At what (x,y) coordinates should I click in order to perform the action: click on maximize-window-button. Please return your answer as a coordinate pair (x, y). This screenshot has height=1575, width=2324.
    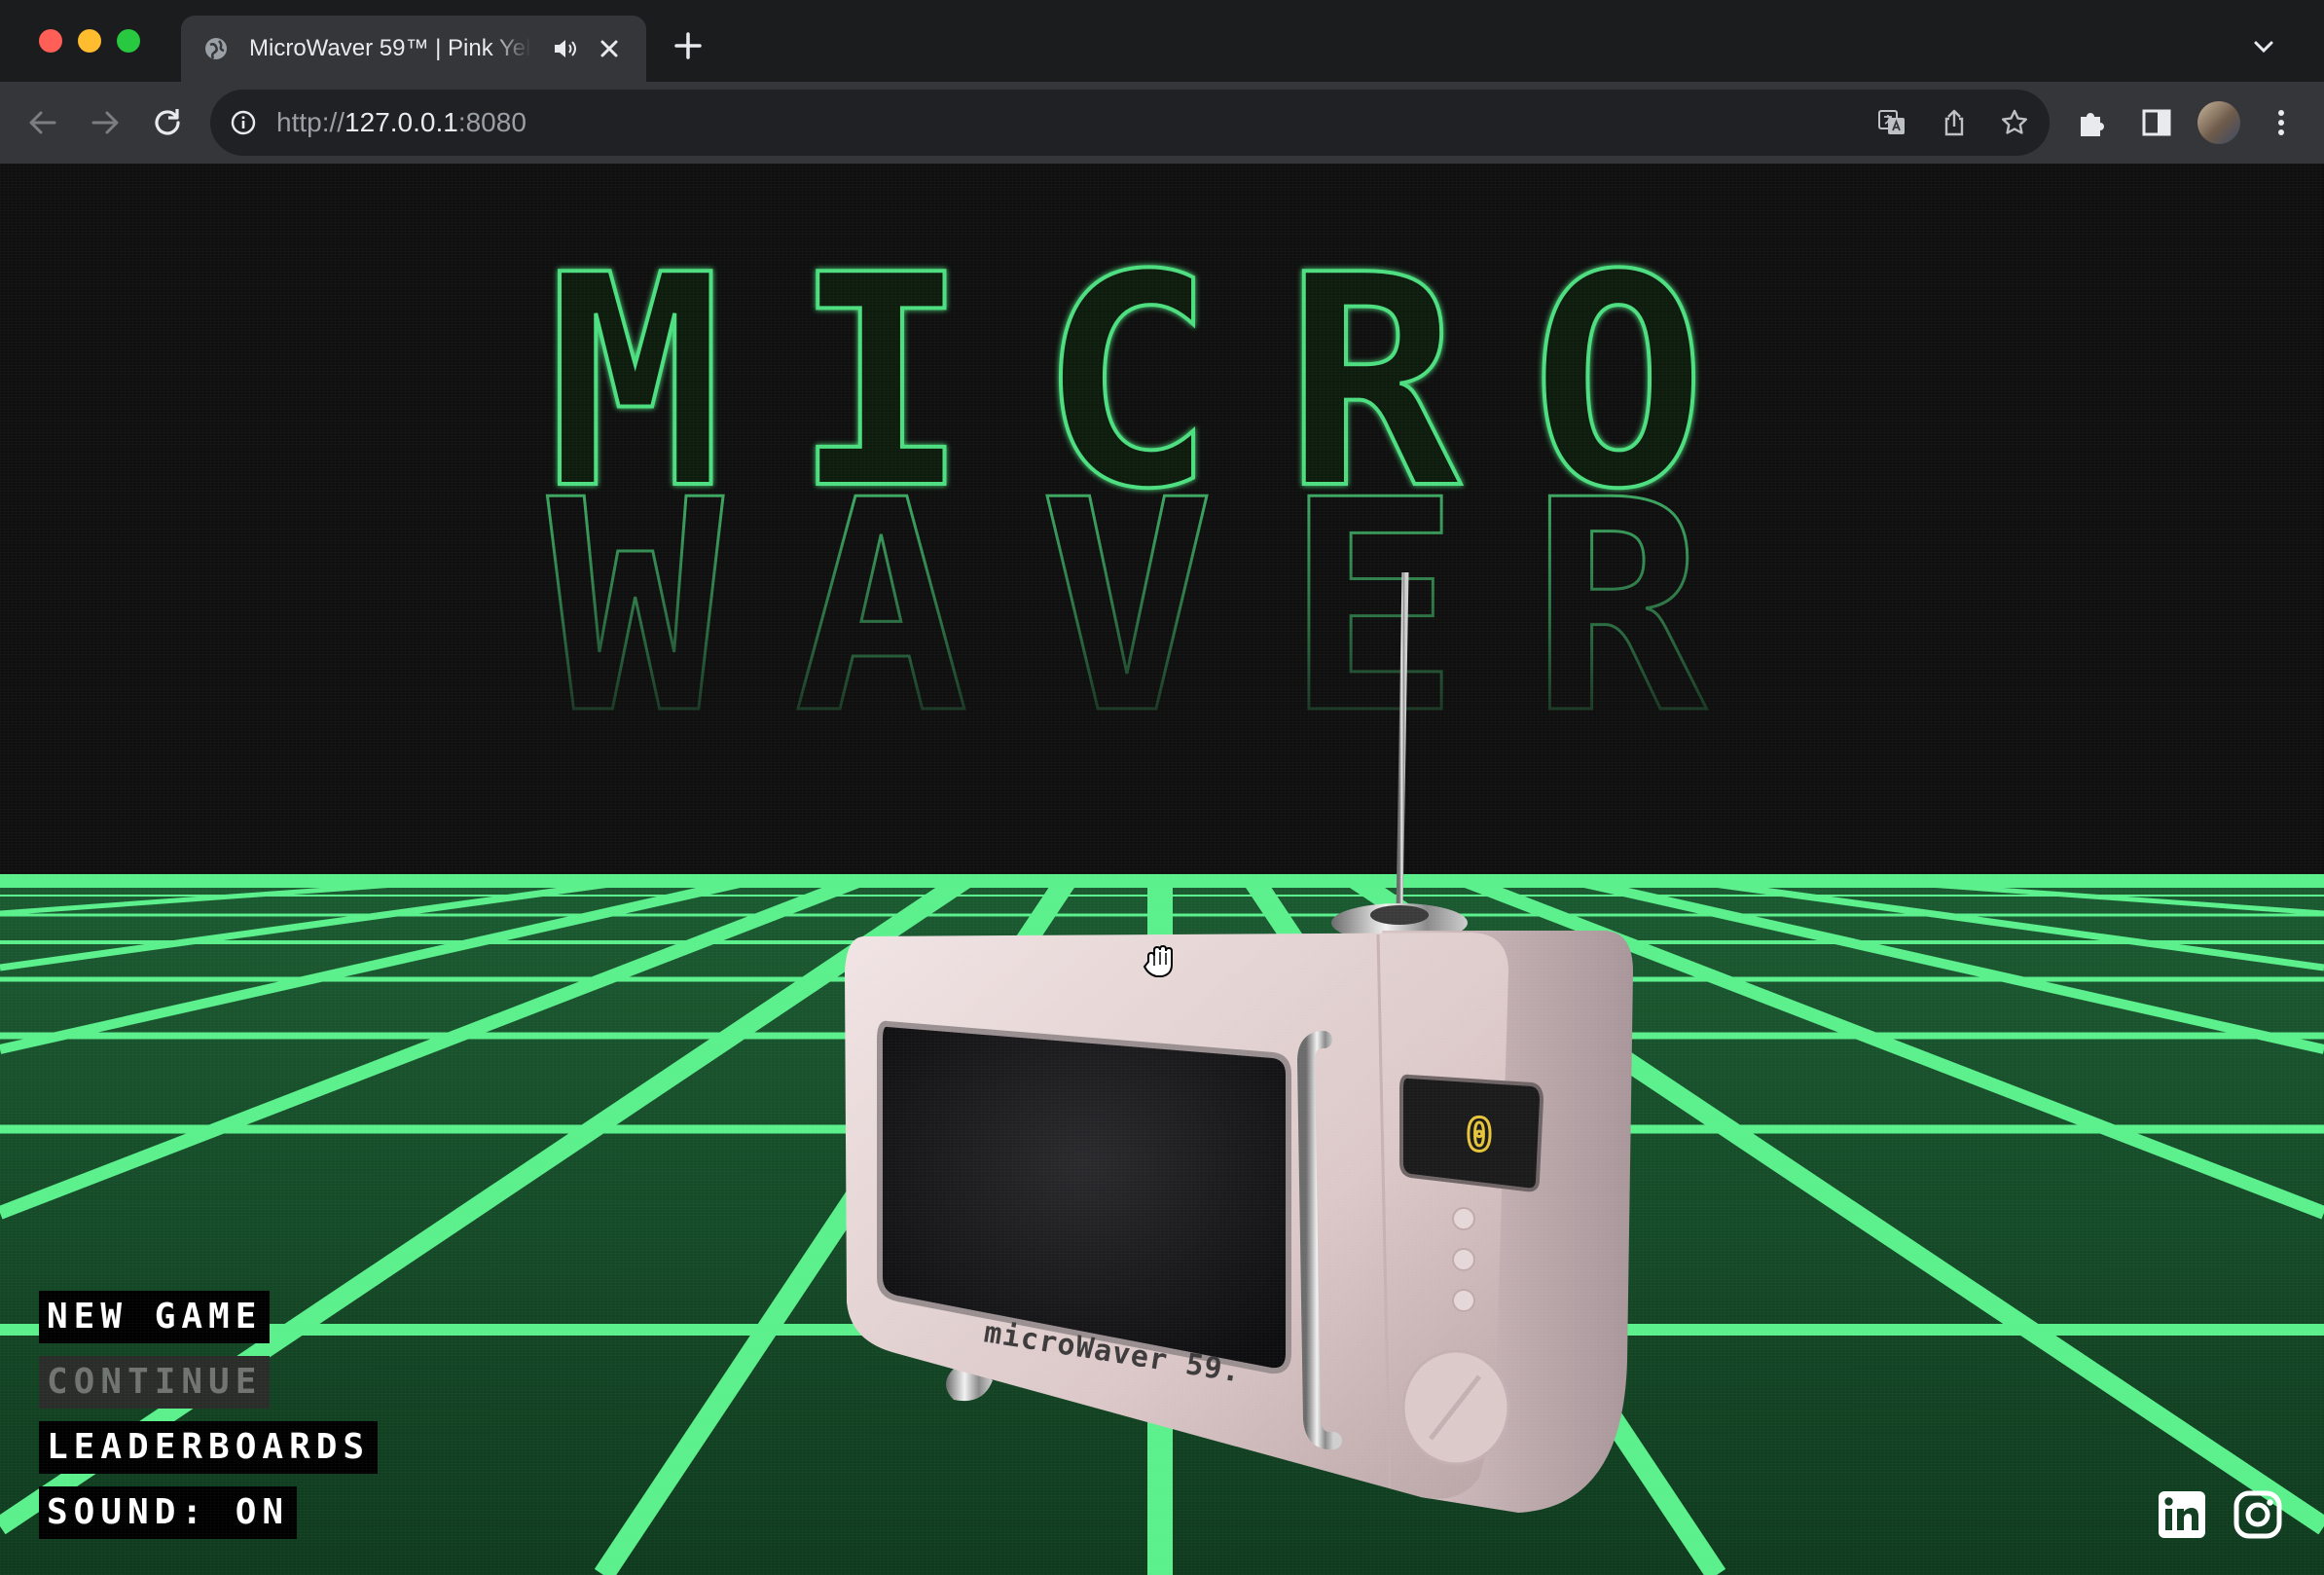
    Looking at the image, I should click on (128, 41).